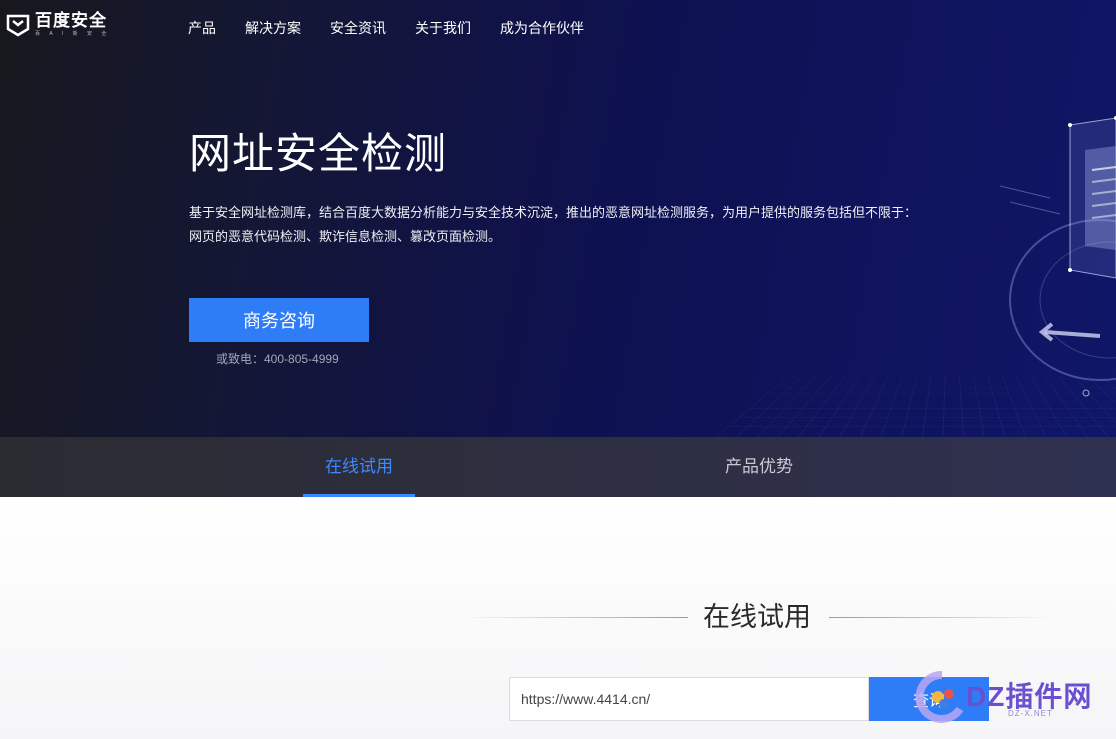 This screenshot has width=1116, height=739. What do you see at coordinates (542, 28) in the screenshot?
I see `nav-item-become-partner: 成为合作伙伴` at bounding box center [542, 28].